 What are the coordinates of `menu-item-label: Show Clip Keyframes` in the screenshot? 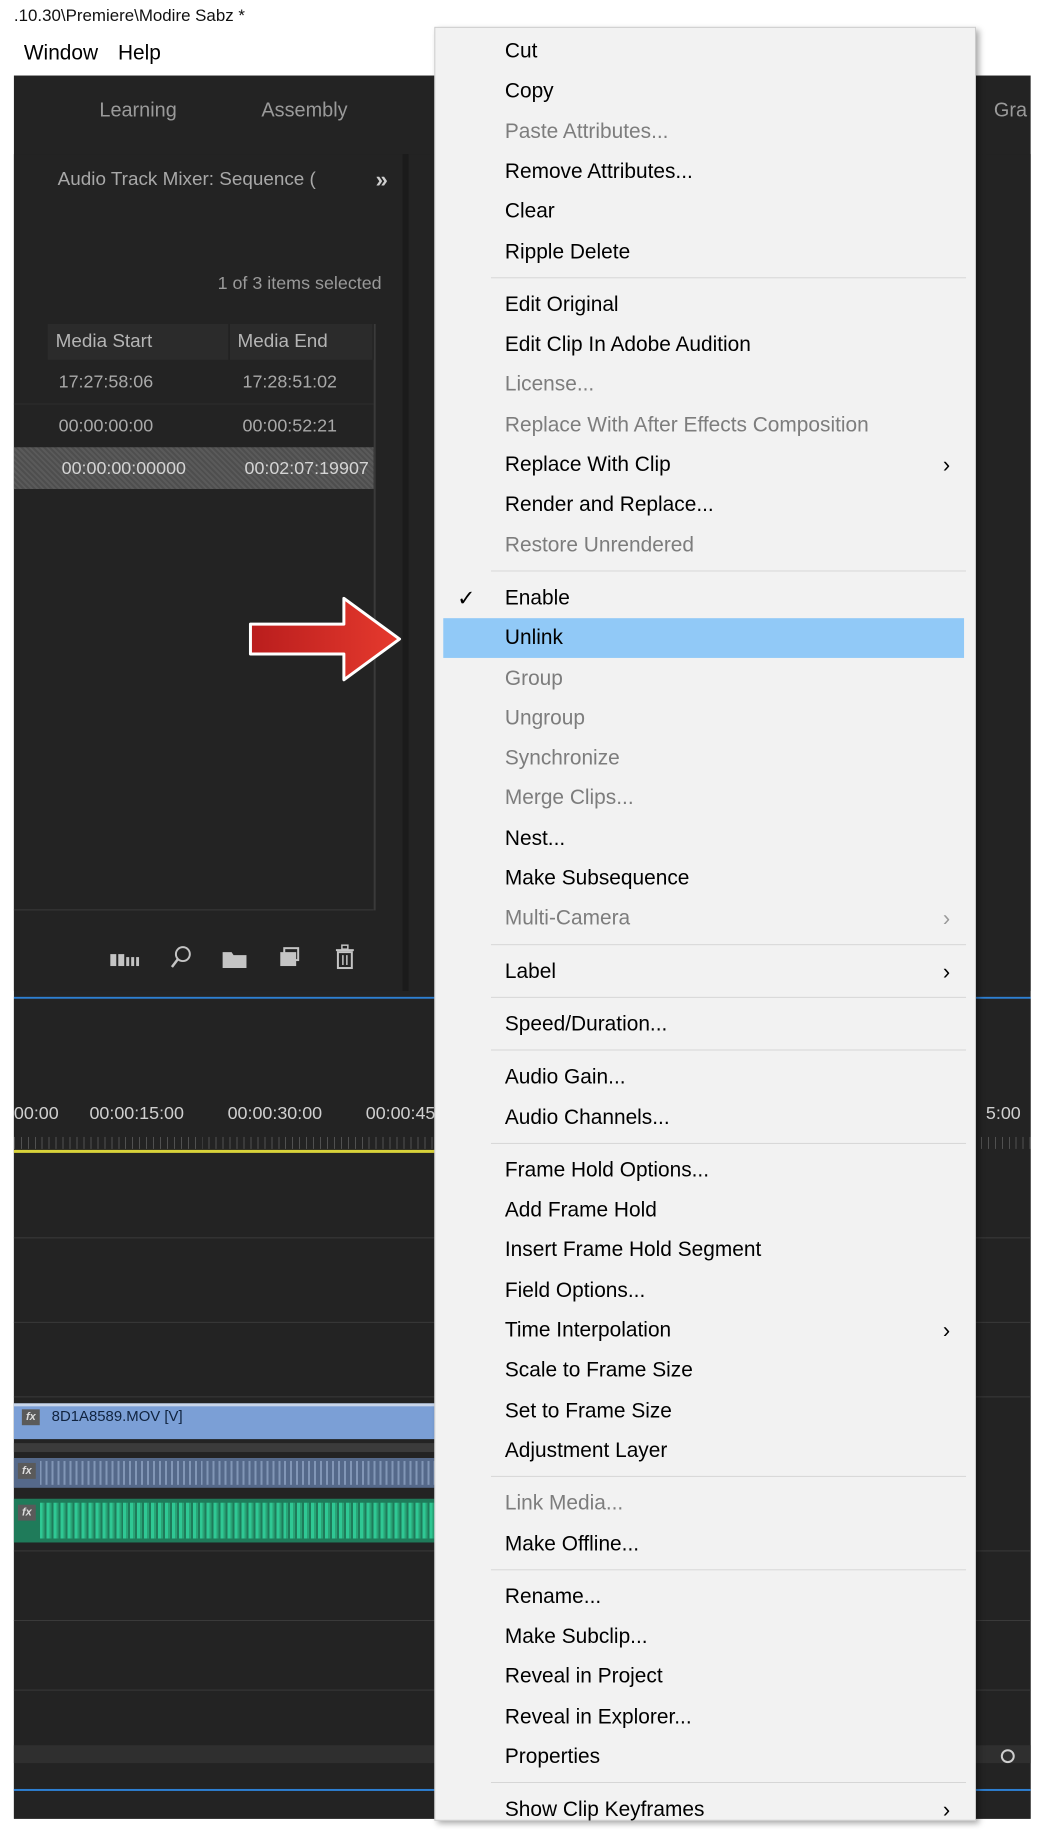 It's located at (604, 1810).